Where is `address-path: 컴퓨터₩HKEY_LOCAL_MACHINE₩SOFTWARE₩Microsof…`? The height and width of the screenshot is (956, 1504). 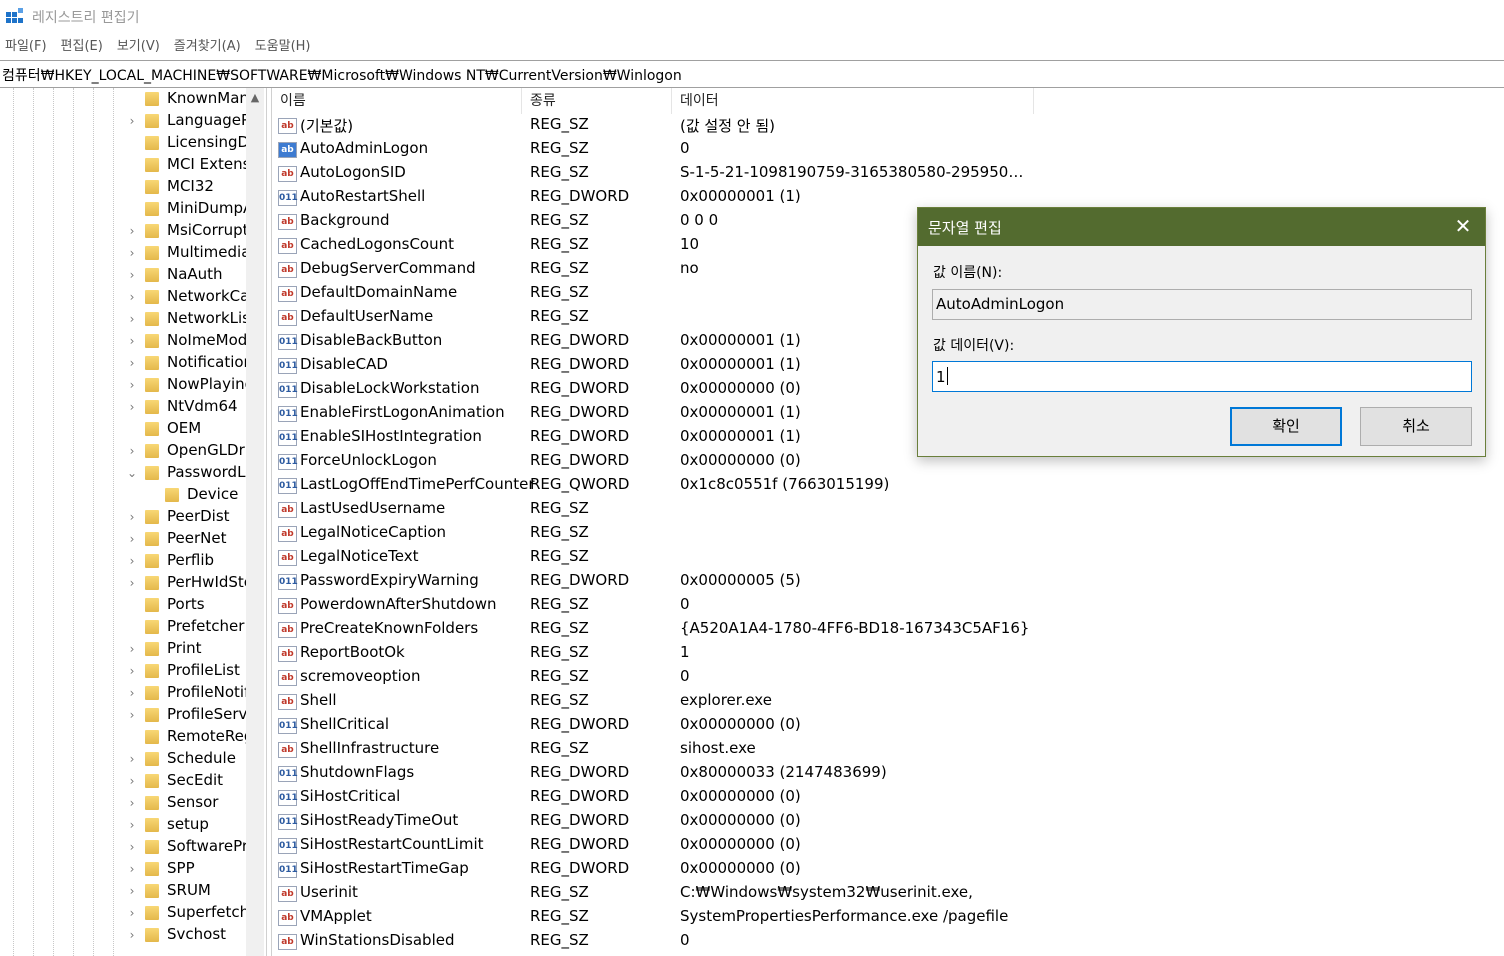 address-path: 컴퓨터₩HKEY_LOCAL_MACHINE₩SOFTWARE₩Microsof… is located at coordinates (342, 75).